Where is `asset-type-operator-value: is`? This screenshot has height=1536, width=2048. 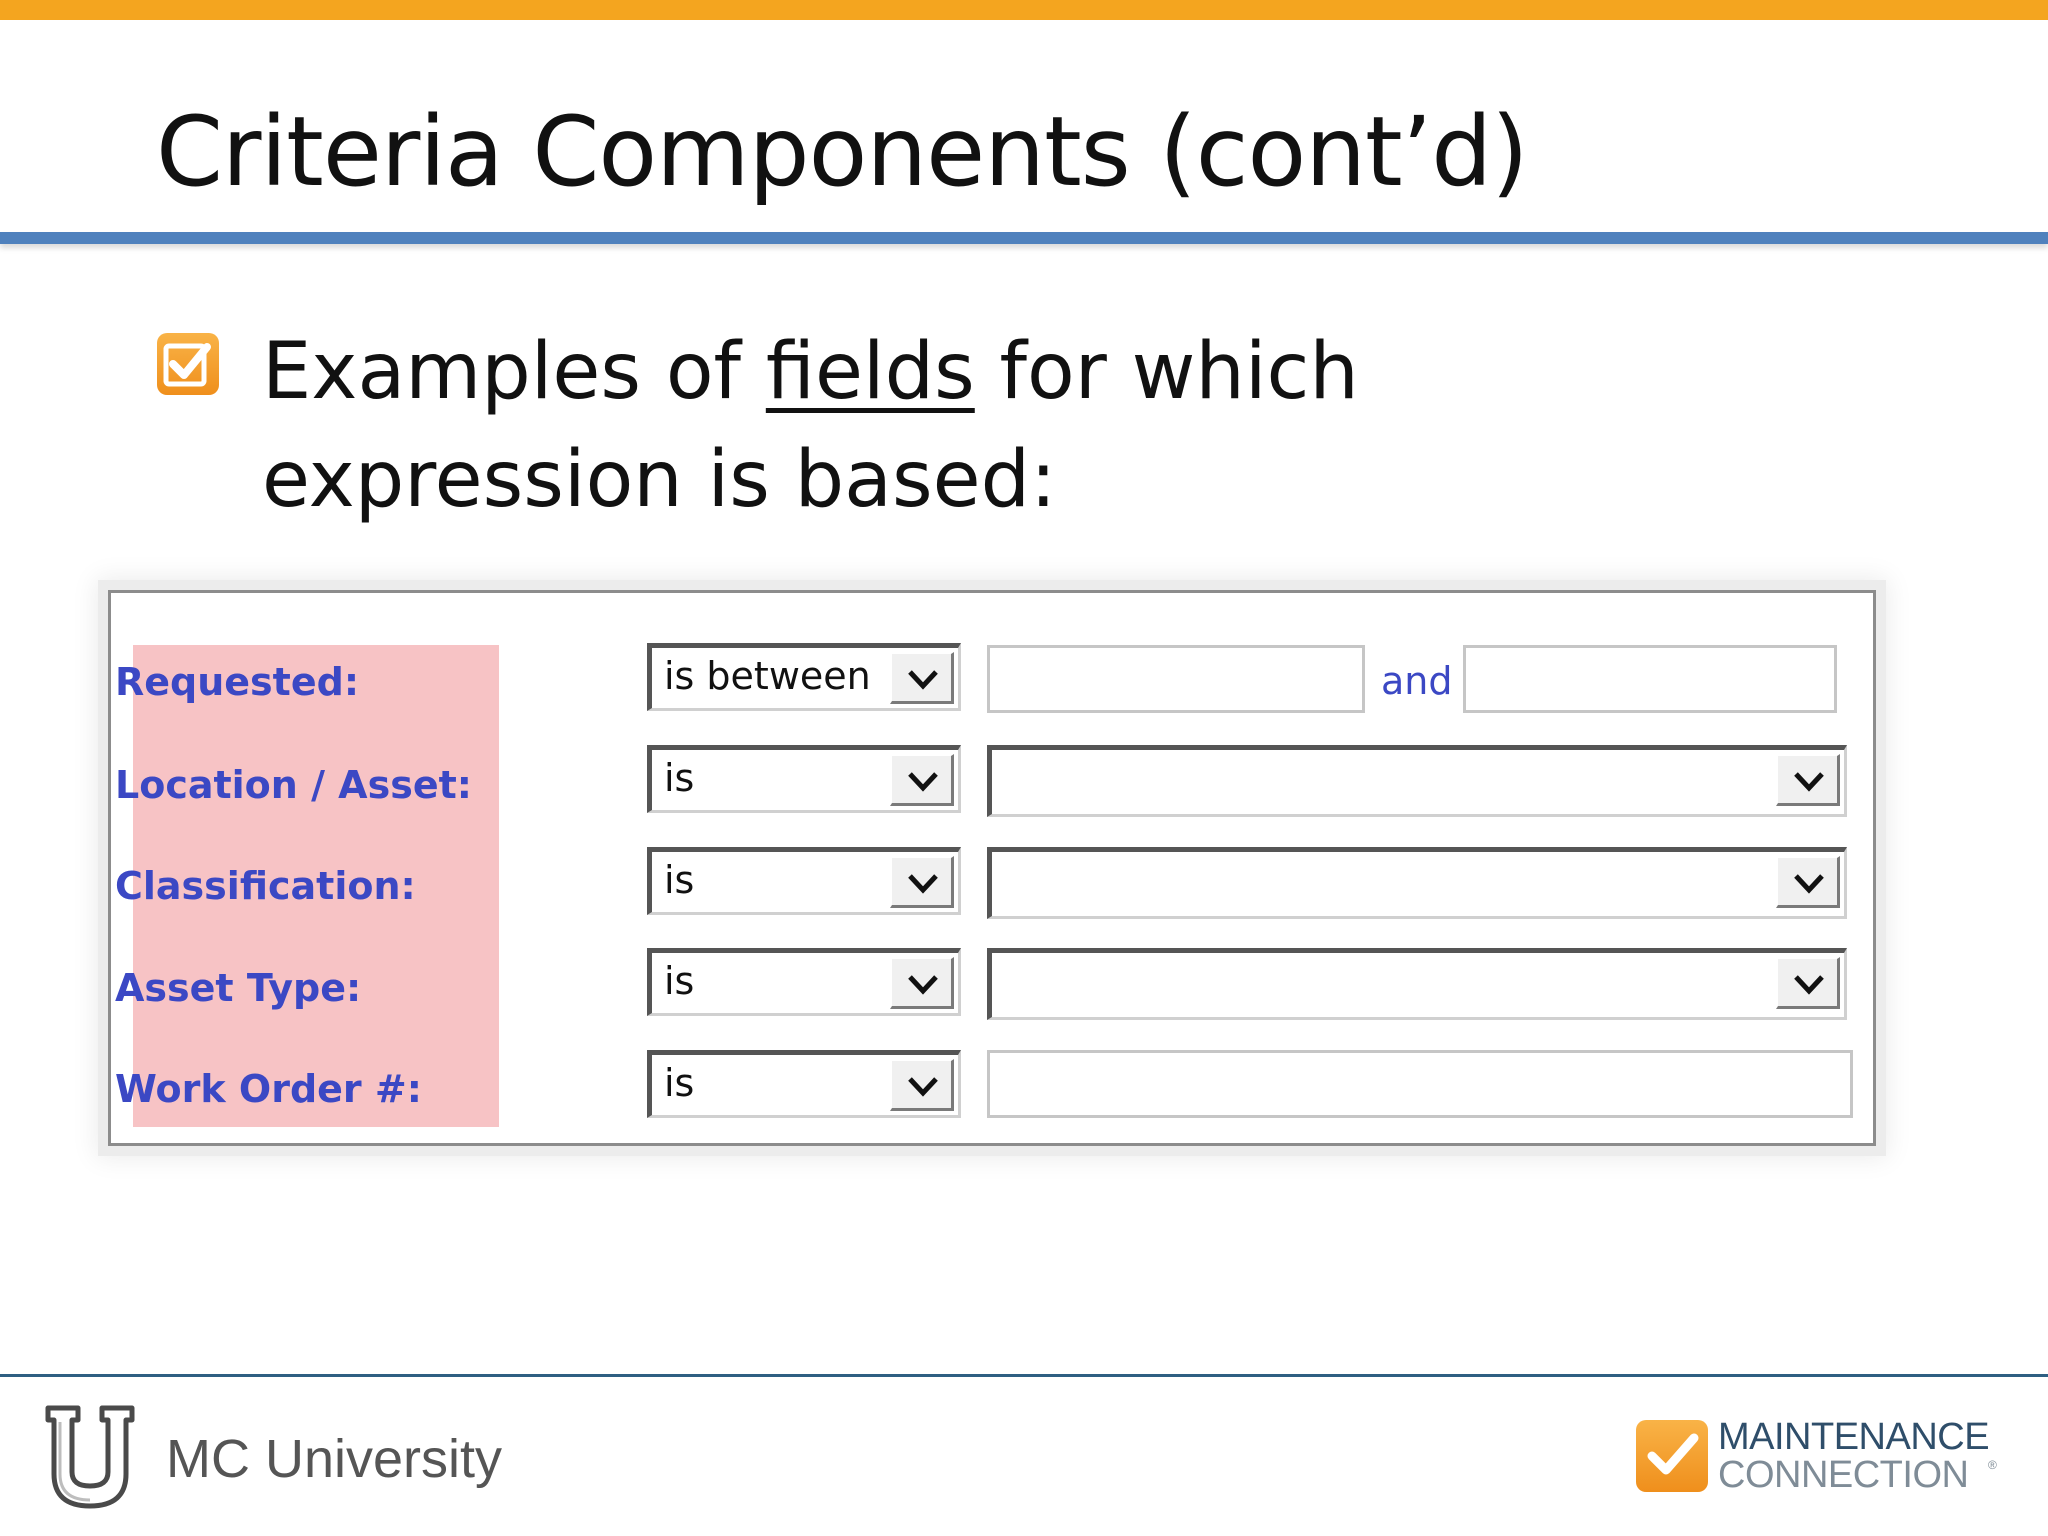 asset-type-operator-value: is is located at coordinates (679, 981).